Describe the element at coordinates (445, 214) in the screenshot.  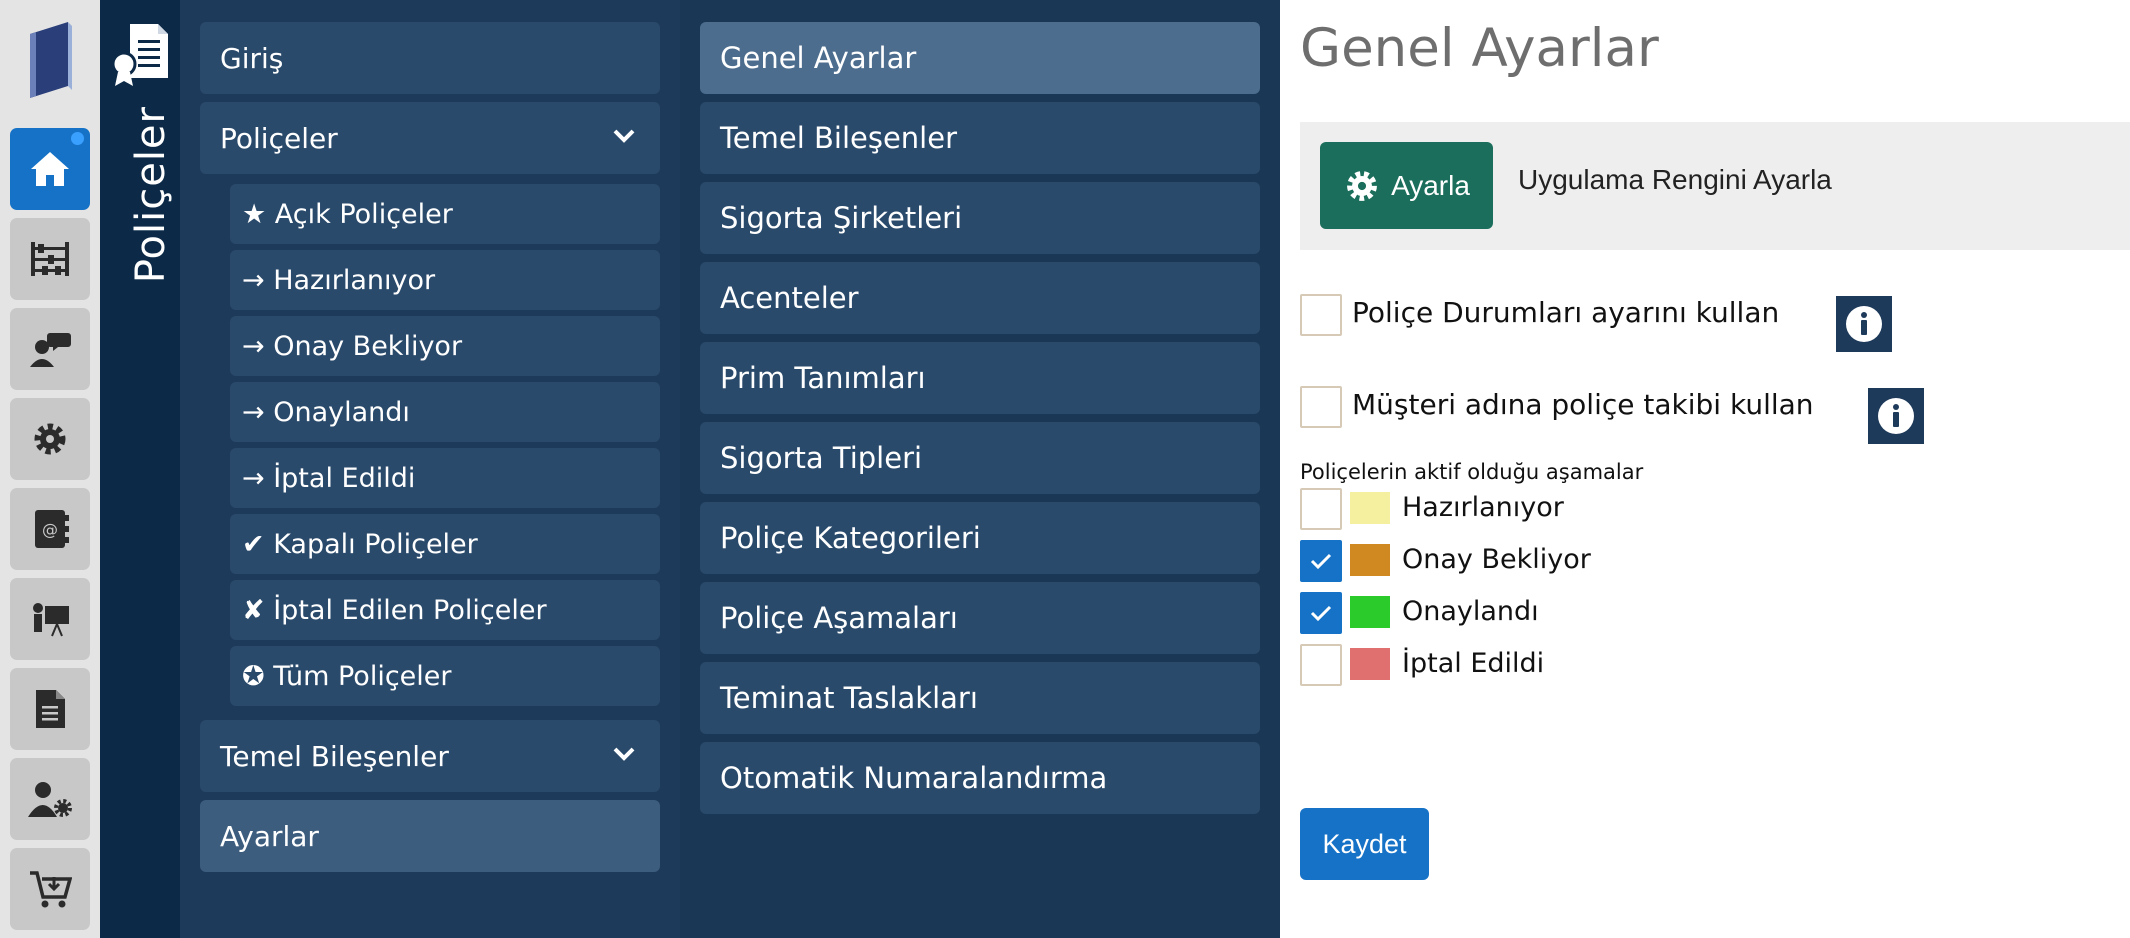
I see `nav-sub-acik-policeler: ★ Açık Poliçeler` at that location.